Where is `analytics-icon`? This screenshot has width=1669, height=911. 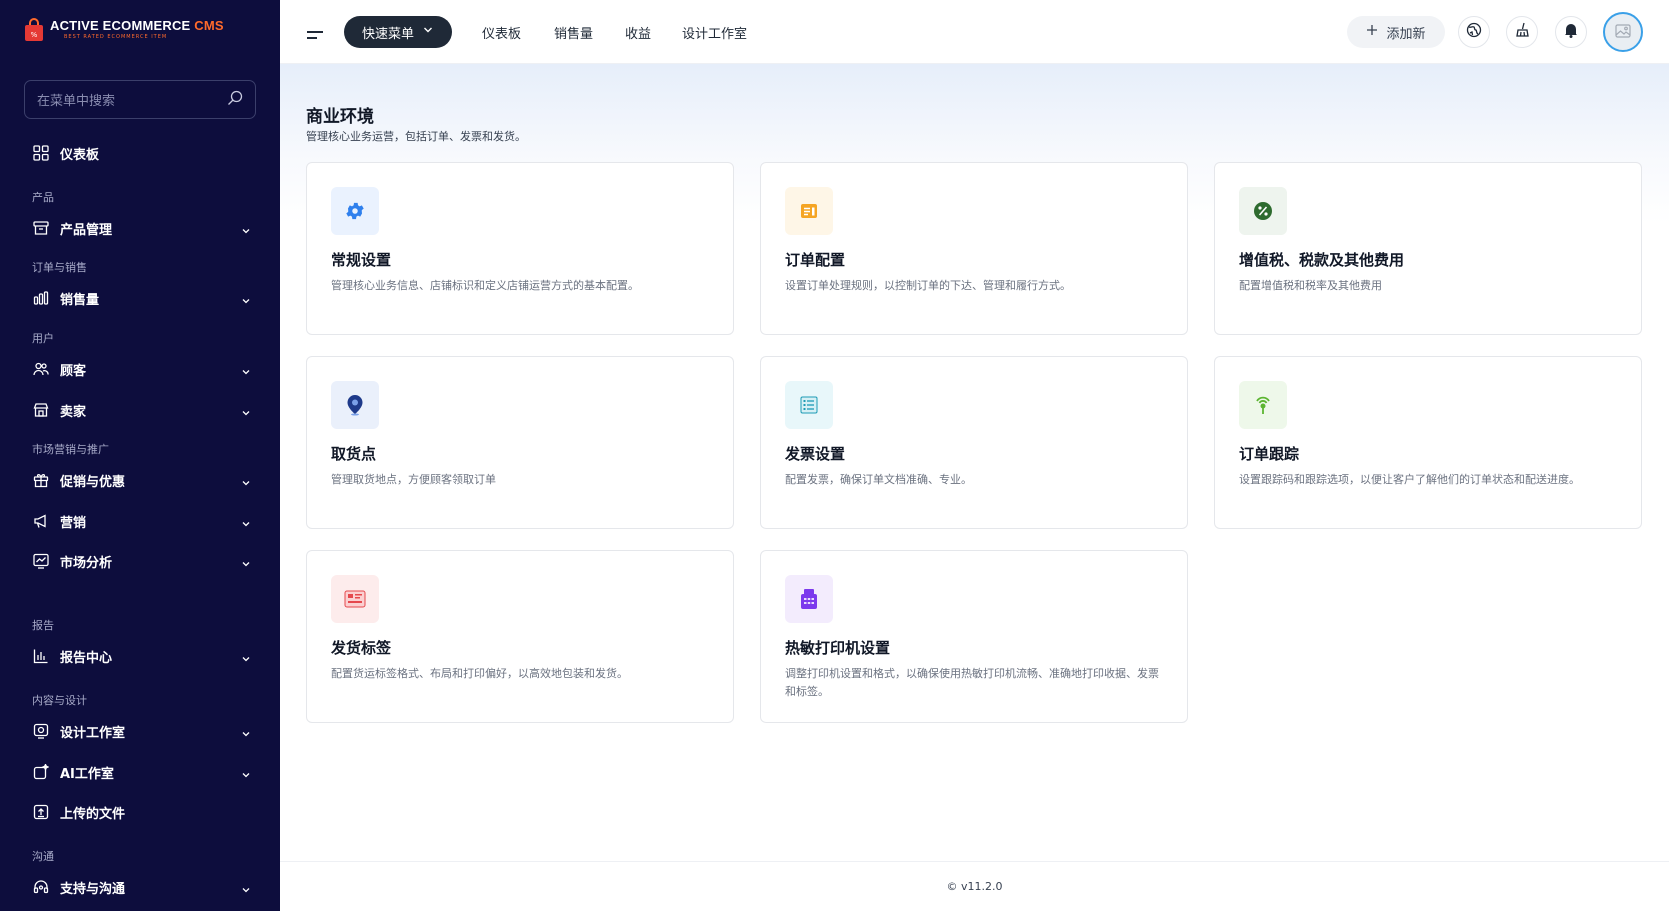
analytics-icon is located at coordinates (41, 561).